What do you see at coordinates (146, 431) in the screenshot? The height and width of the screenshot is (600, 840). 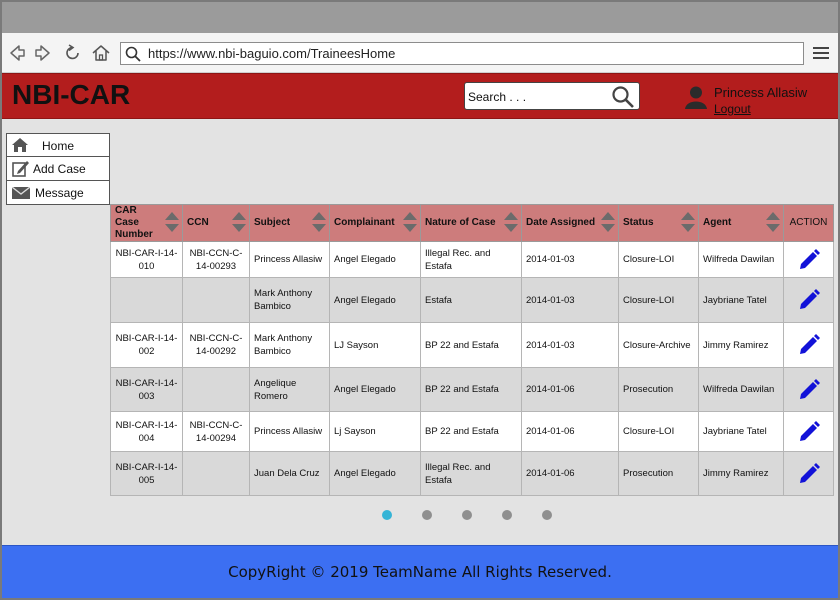 I see `table-cell: NBI-CAR-I-14-004` at bounding box center [146, 431].